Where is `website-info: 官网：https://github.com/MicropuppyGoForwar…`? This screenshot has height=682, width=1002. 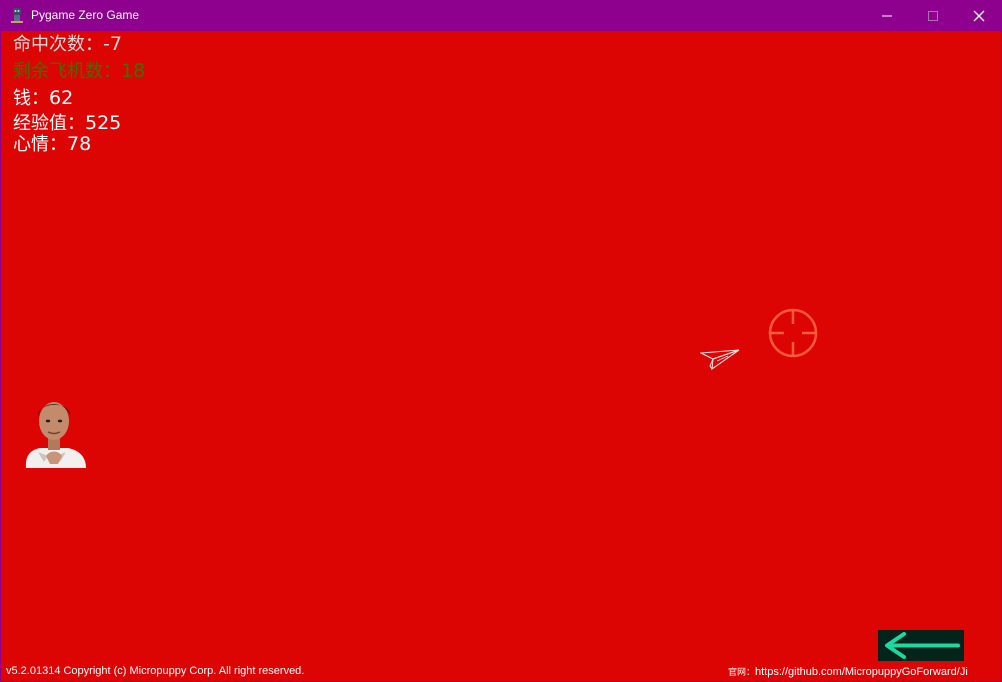
website-info: 官网：https://github.com/MicropuppyGoForwar… is located at coordinates (848, 671).